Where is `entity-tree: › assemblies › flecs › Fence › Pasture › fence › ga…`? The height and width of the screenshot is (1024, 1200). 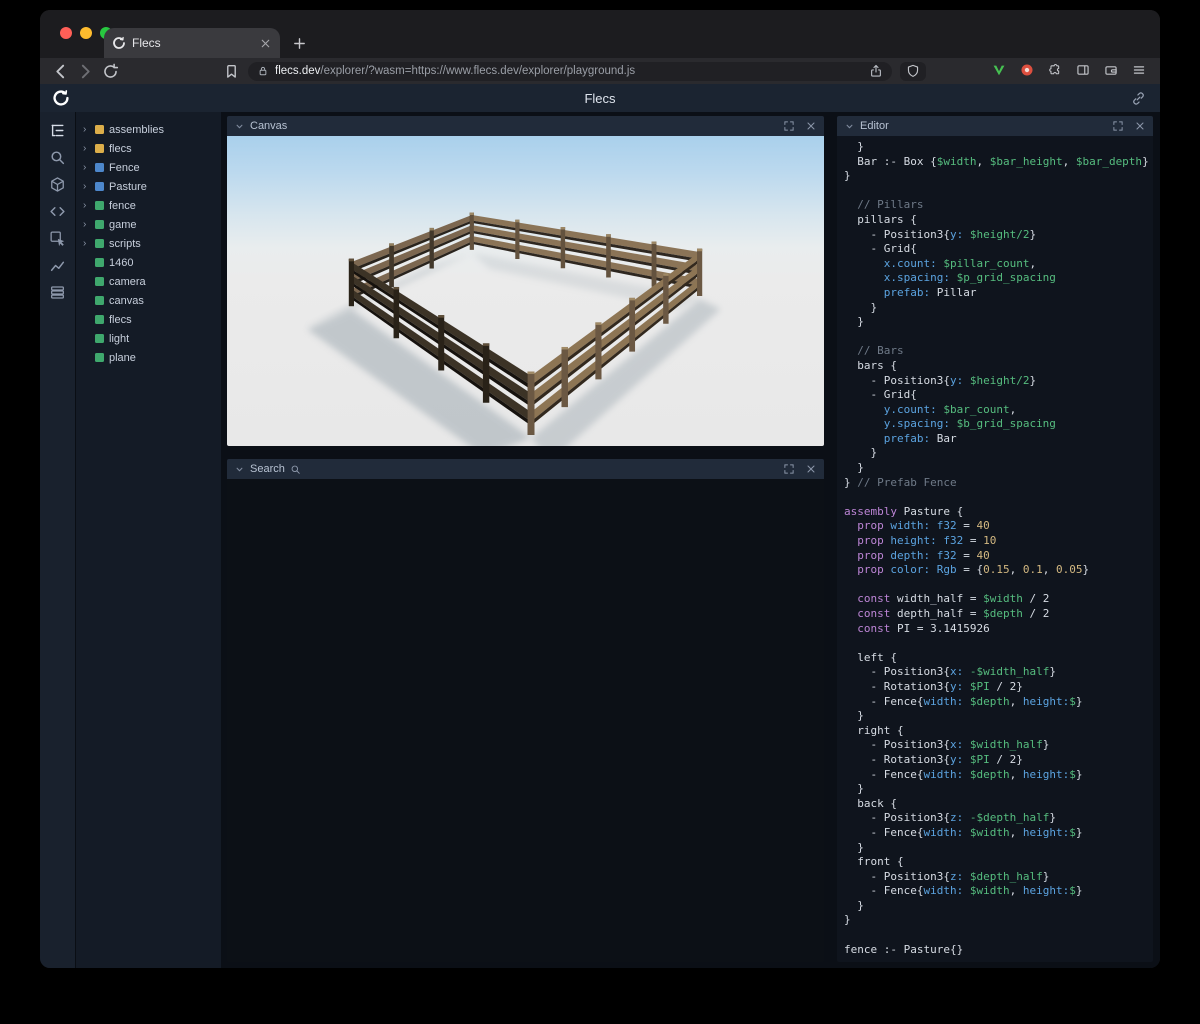
entity-tree: › assemblies › flecs › Fence › Pasture › fence › ga… is located at coordinates (148, 540).